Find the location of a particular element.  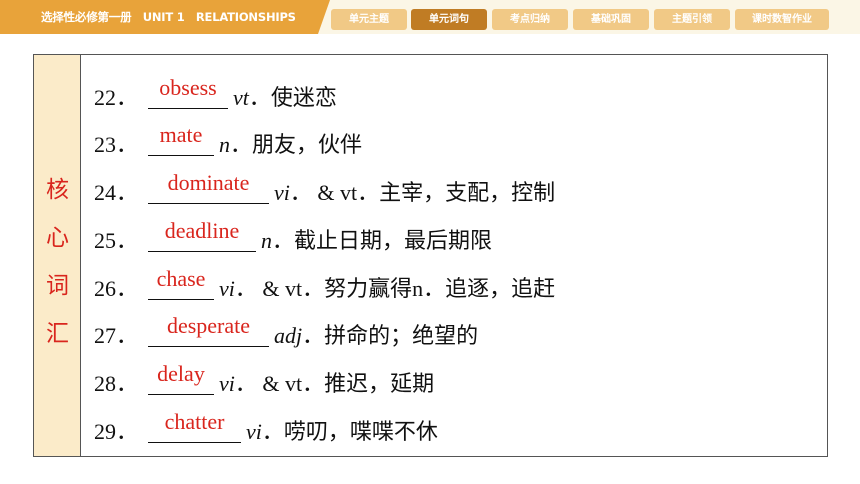

vocab-meaning: ． & vt．主宰，支配，控制 is located at coordinates (422, 192).